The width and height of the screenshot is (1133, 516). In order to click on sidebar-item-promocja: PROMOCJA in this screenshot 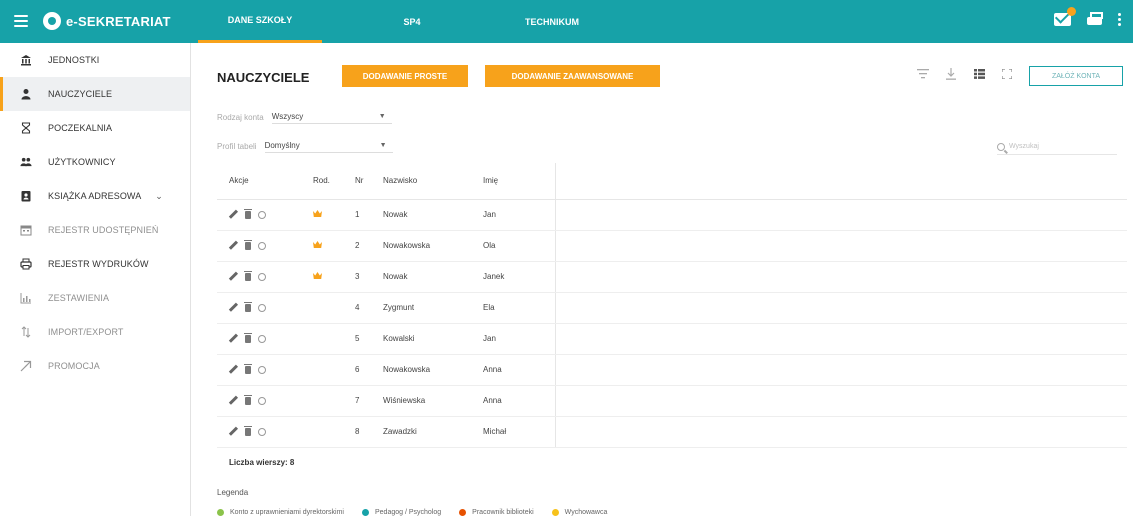, I will do `click(95, 366)`.